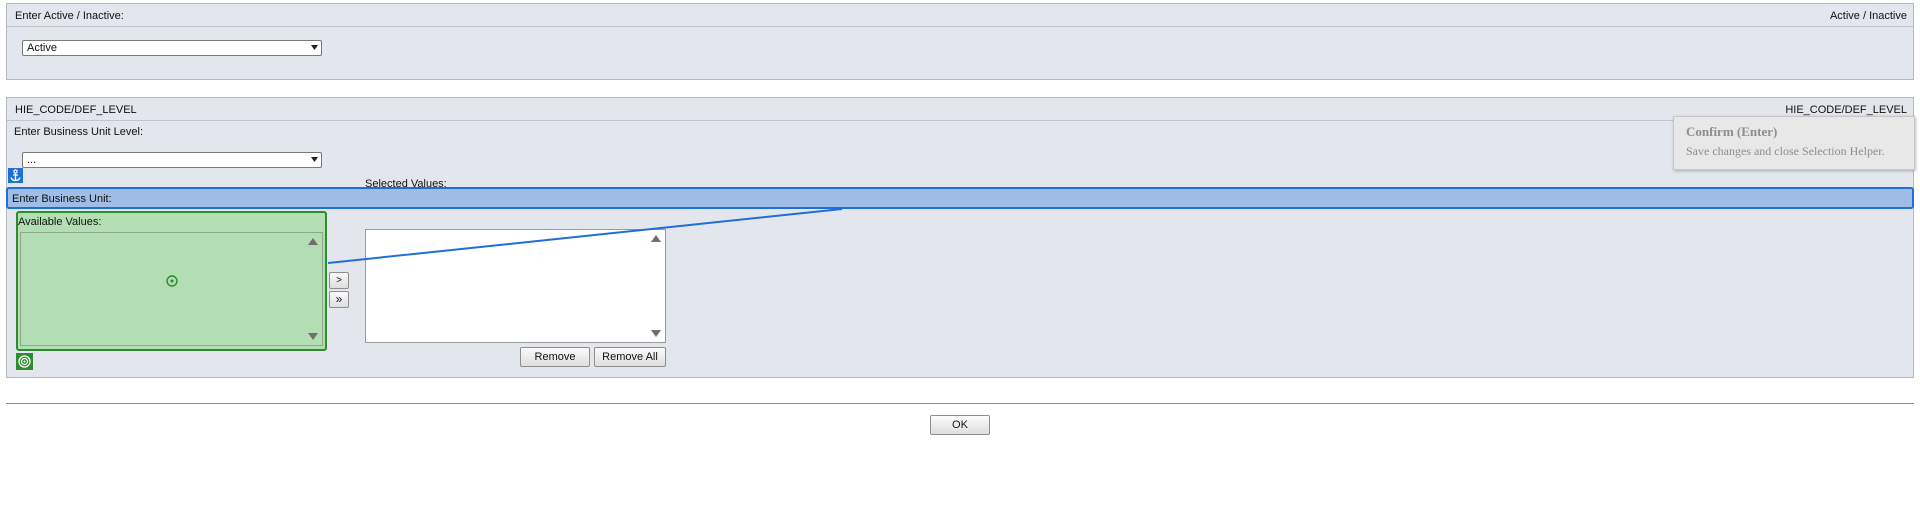 The width and height of the screenshot is (1920, 518). I want to click on tooltip-title: Confirm (Enter), so click(1732, 131).